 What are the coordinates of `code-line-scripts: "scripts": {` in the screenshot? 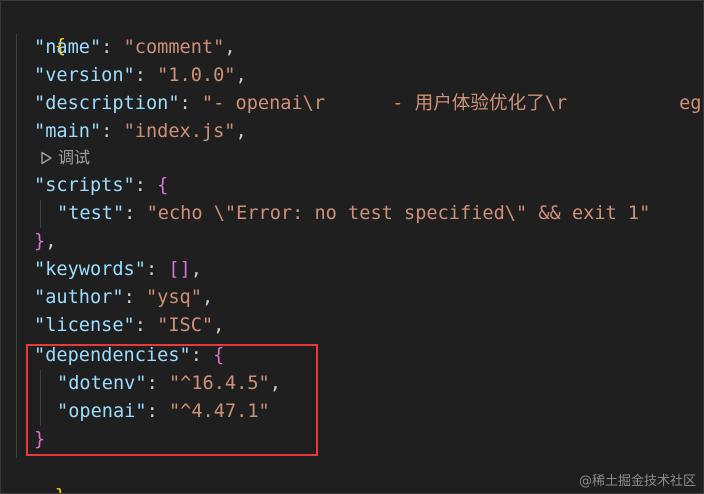 It's located at (101, 186).